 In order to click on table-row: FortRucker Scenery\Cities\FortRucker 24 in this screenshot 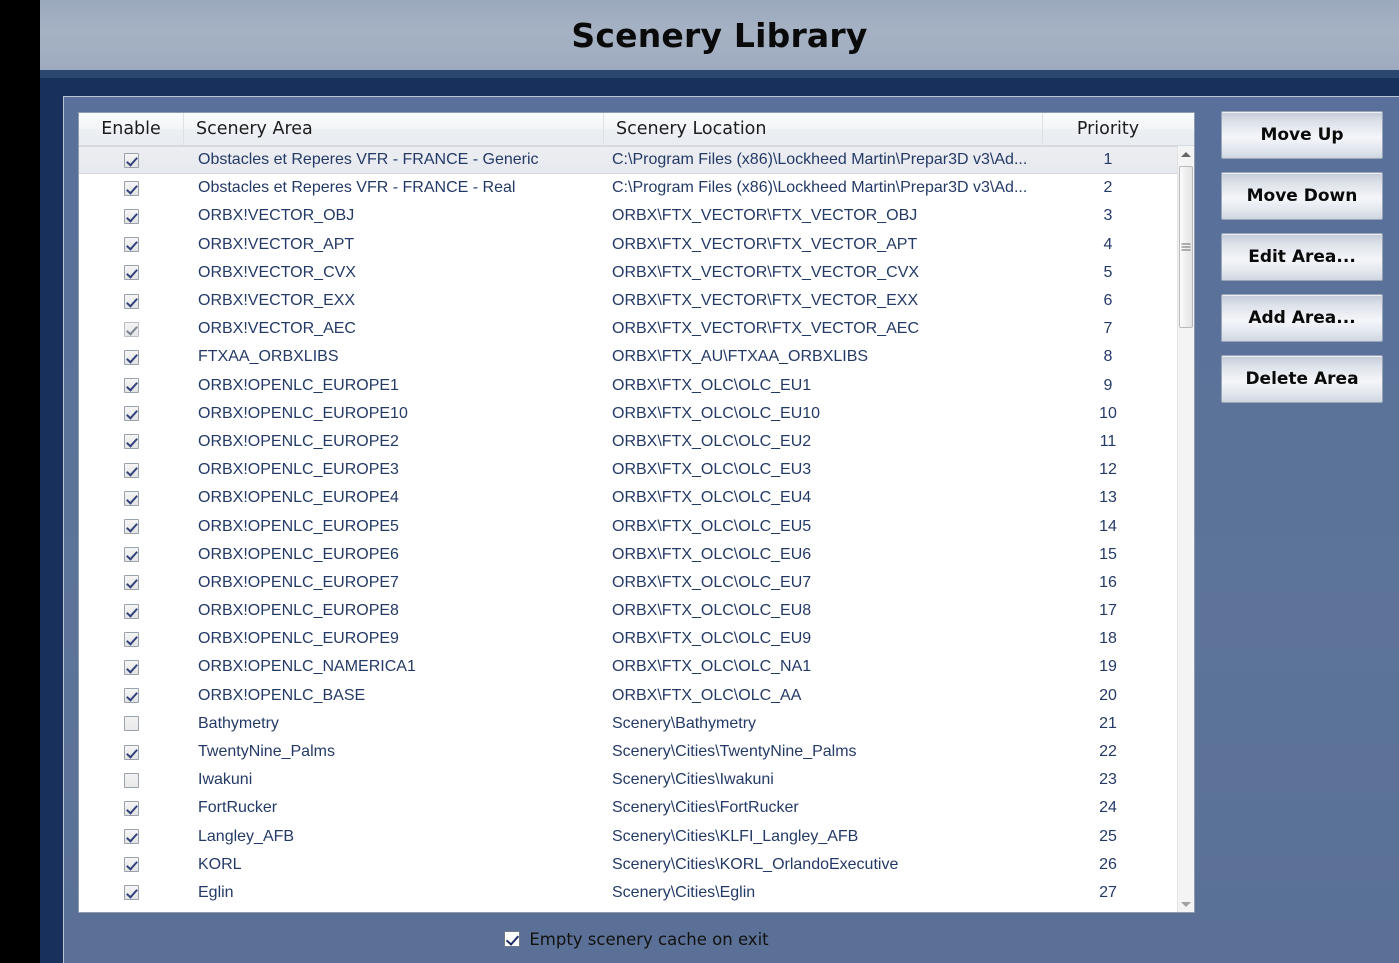, I will do `click(628, 808)`.